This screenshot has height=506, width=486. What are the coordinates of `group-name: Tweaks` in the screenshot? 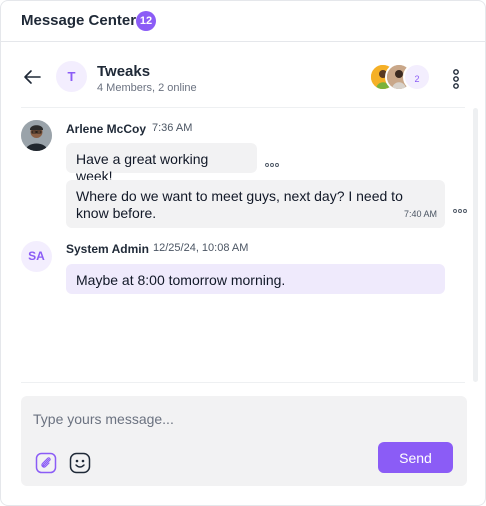 It's located at (123, 71).